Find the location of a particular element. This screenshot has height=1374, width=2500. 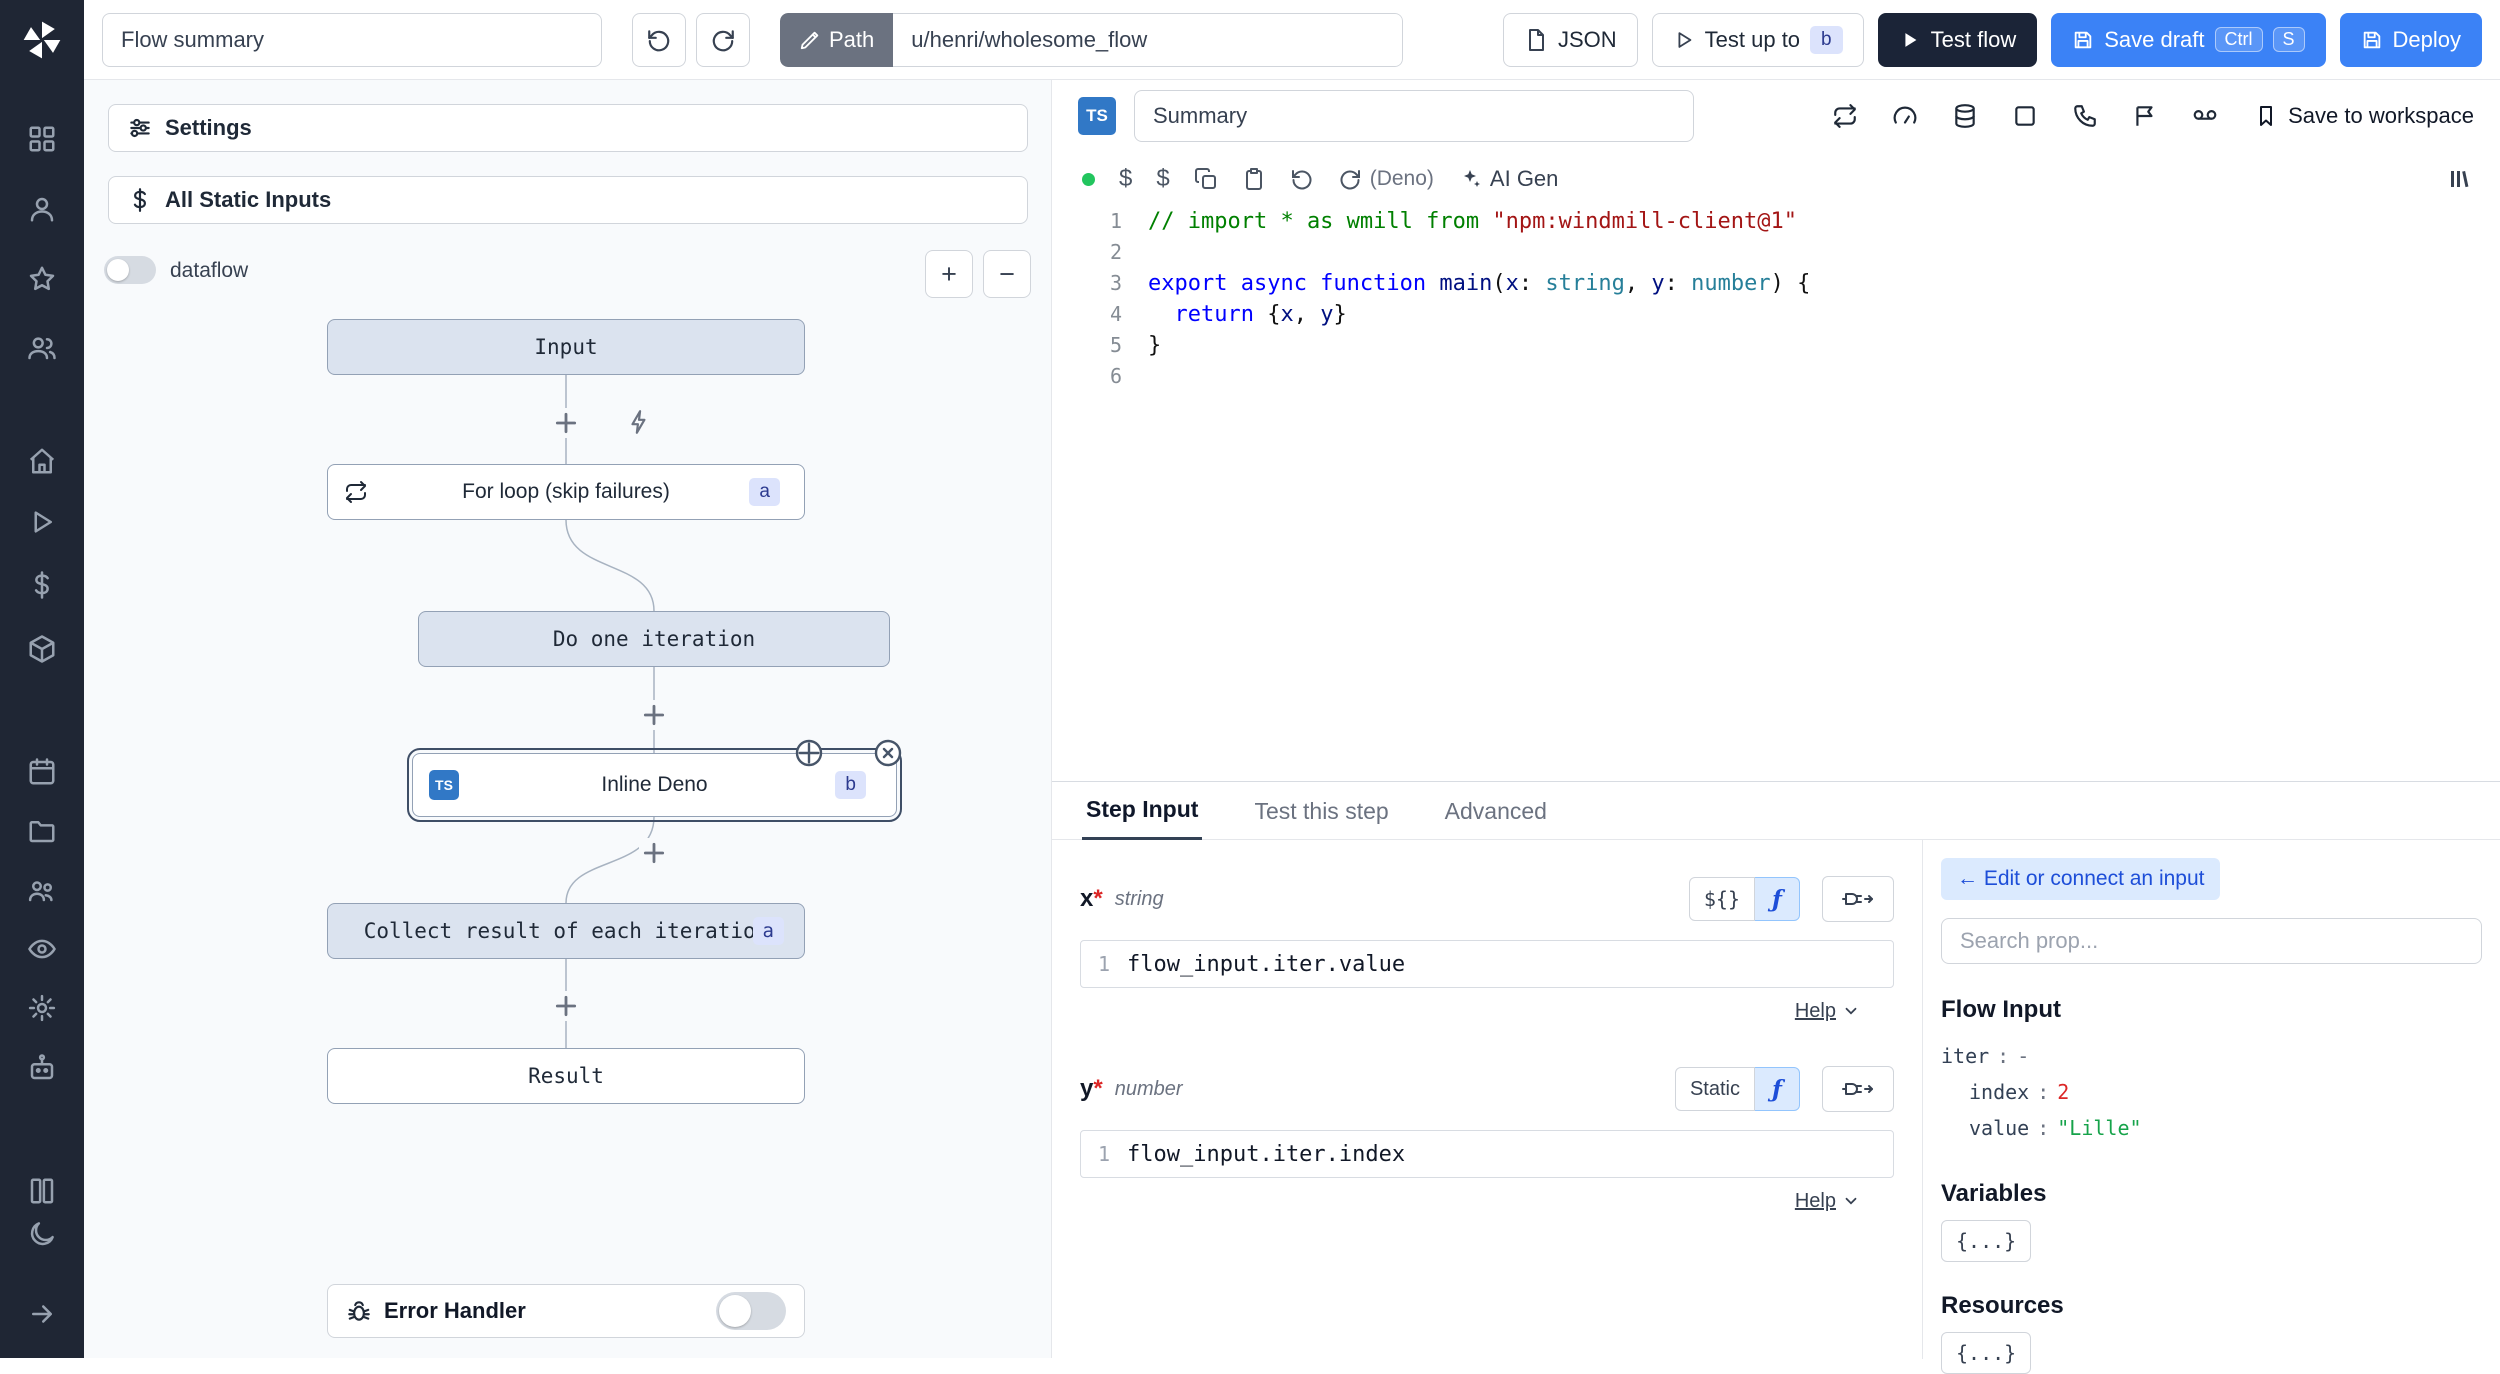

home-icon is located at coordinates (42, 461).